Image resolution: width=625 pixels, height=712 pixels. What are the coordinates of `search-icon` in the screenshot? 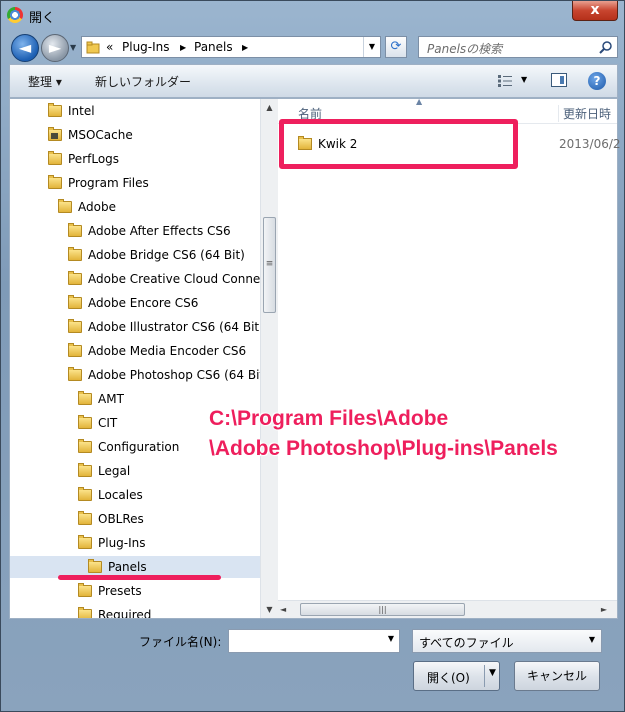 It's located at (606, 47).